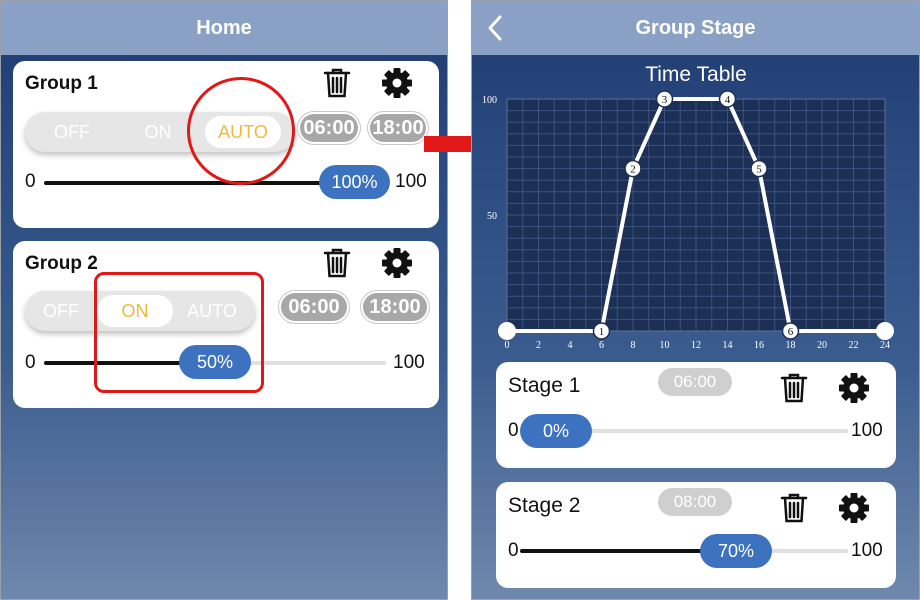 The image size is (920, 600). I want to click on group-stage-navbar: Group Stage, so click(695, 28).